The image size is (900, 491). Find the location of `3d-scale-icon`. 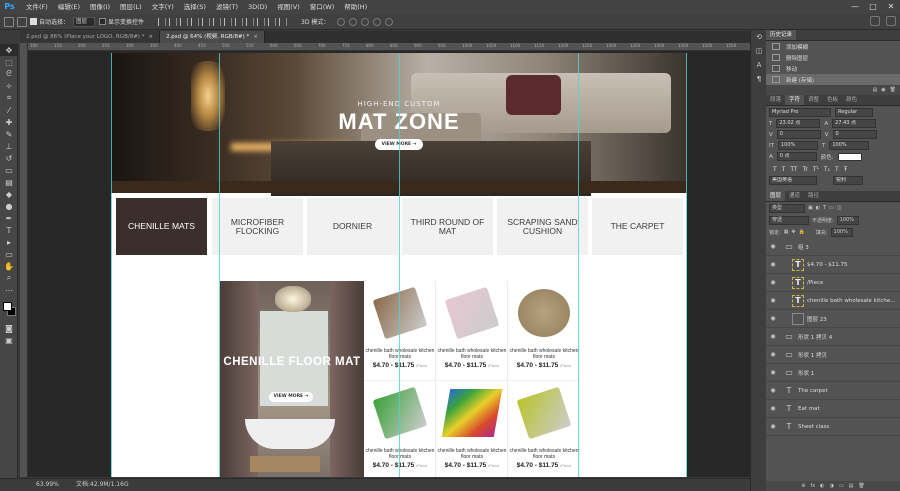

3d-scale-icon is located at coordinates (389, 21).